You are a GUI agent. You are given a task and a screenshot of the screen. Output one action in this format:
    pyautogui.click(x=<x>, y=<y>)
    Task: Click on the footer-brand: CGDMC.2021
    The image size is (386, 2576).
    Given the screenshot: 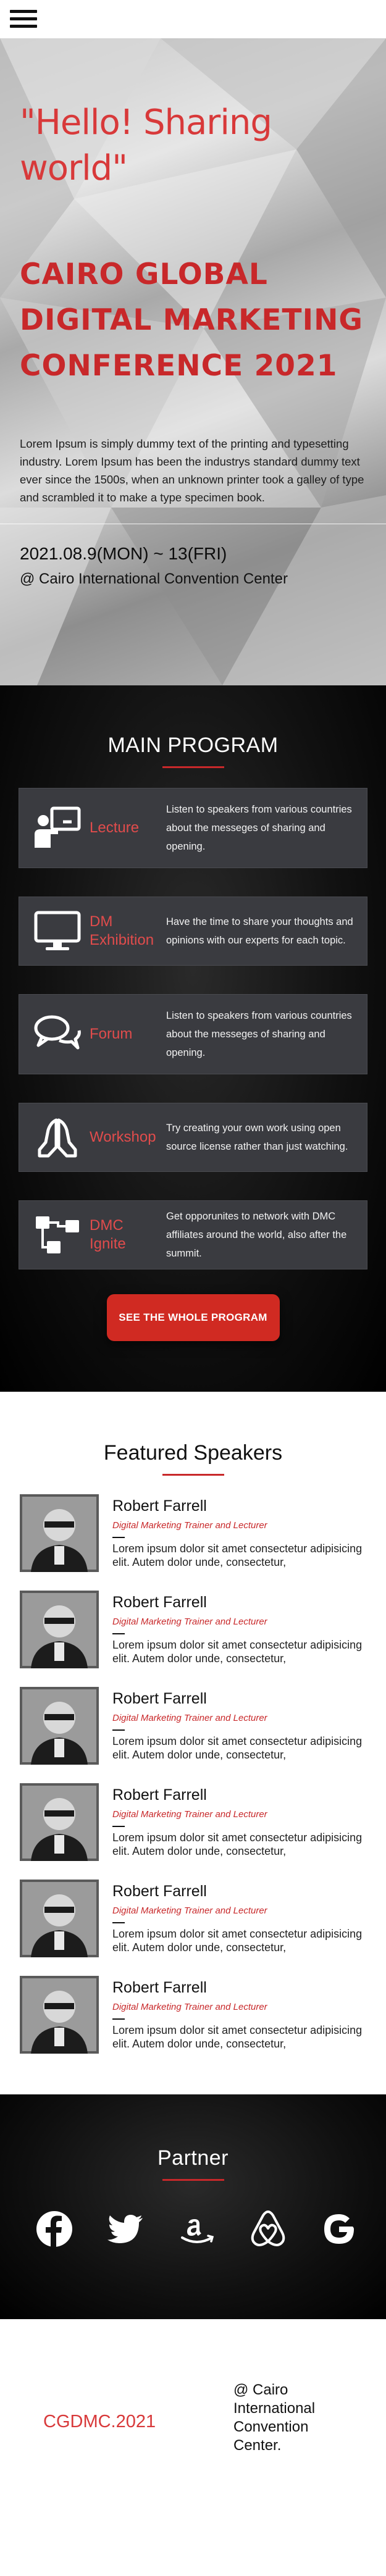 What is the action you would take?
    pyautogui.click(x=100, y=2422)
    